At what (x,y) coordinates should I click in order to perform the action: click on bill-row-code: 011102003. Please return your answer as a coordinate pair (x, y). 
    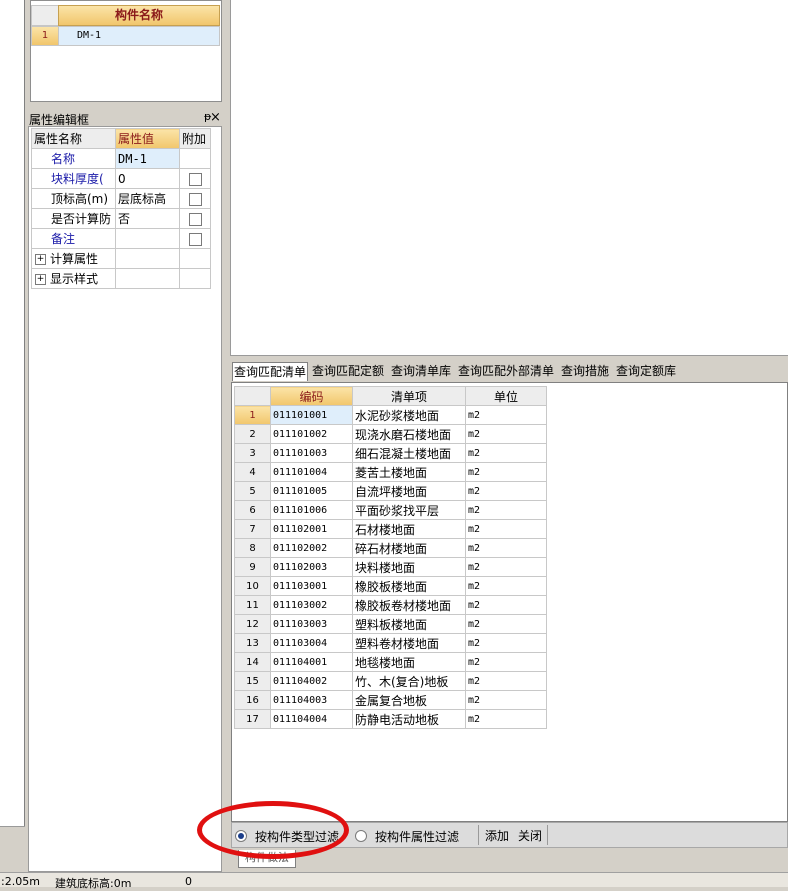
    Looking at the image, I should click on (311, 567).